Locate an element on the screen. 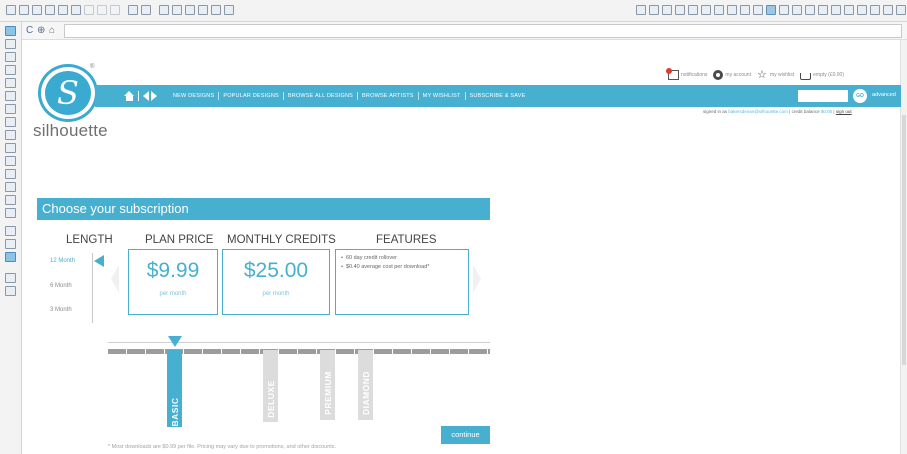 This screenshot has width=907, height=454. send-icon is located at coordinates (875, 10).